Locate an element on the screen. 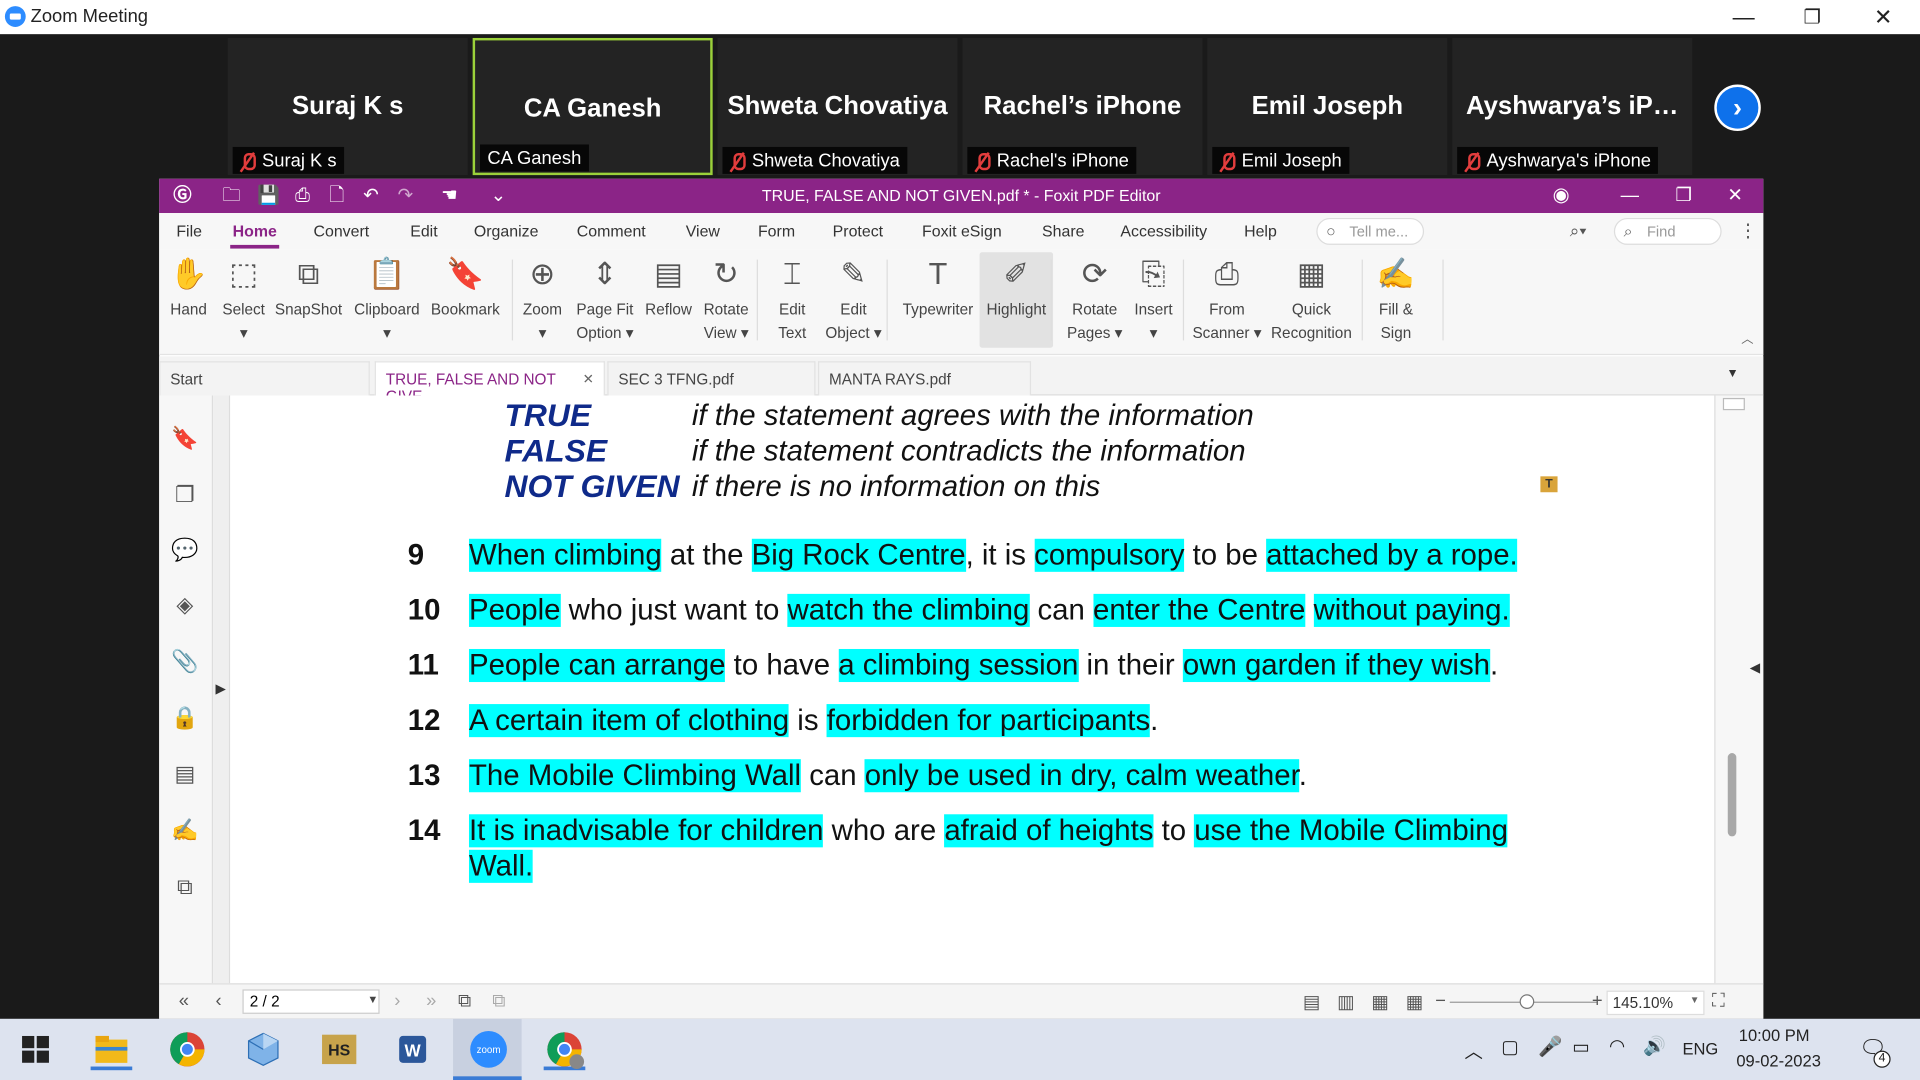 The height and width of the screenshot is (1080, 1920). language-indicator: ENG is located at coordinates (1700, 1049).